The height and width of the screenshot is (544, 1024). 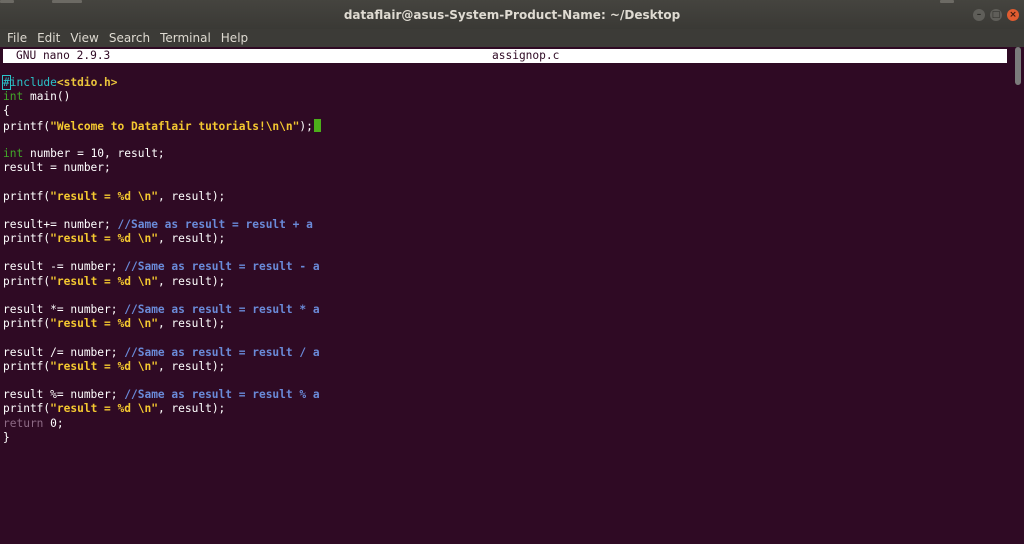 What do you see at coordinates (94, 153) in the screenshot?
I see `code-token: number = 10, result;` at bounding box center [94, 153].